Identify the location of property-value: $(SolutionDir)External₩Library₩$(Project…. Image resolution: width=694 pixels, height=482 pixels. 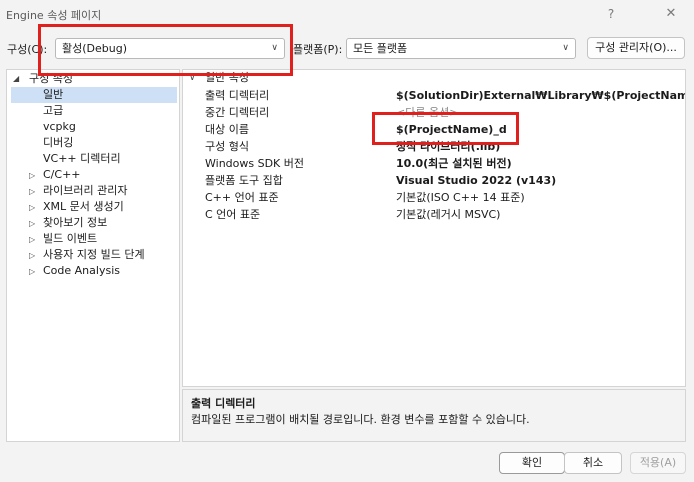
(541, 95).